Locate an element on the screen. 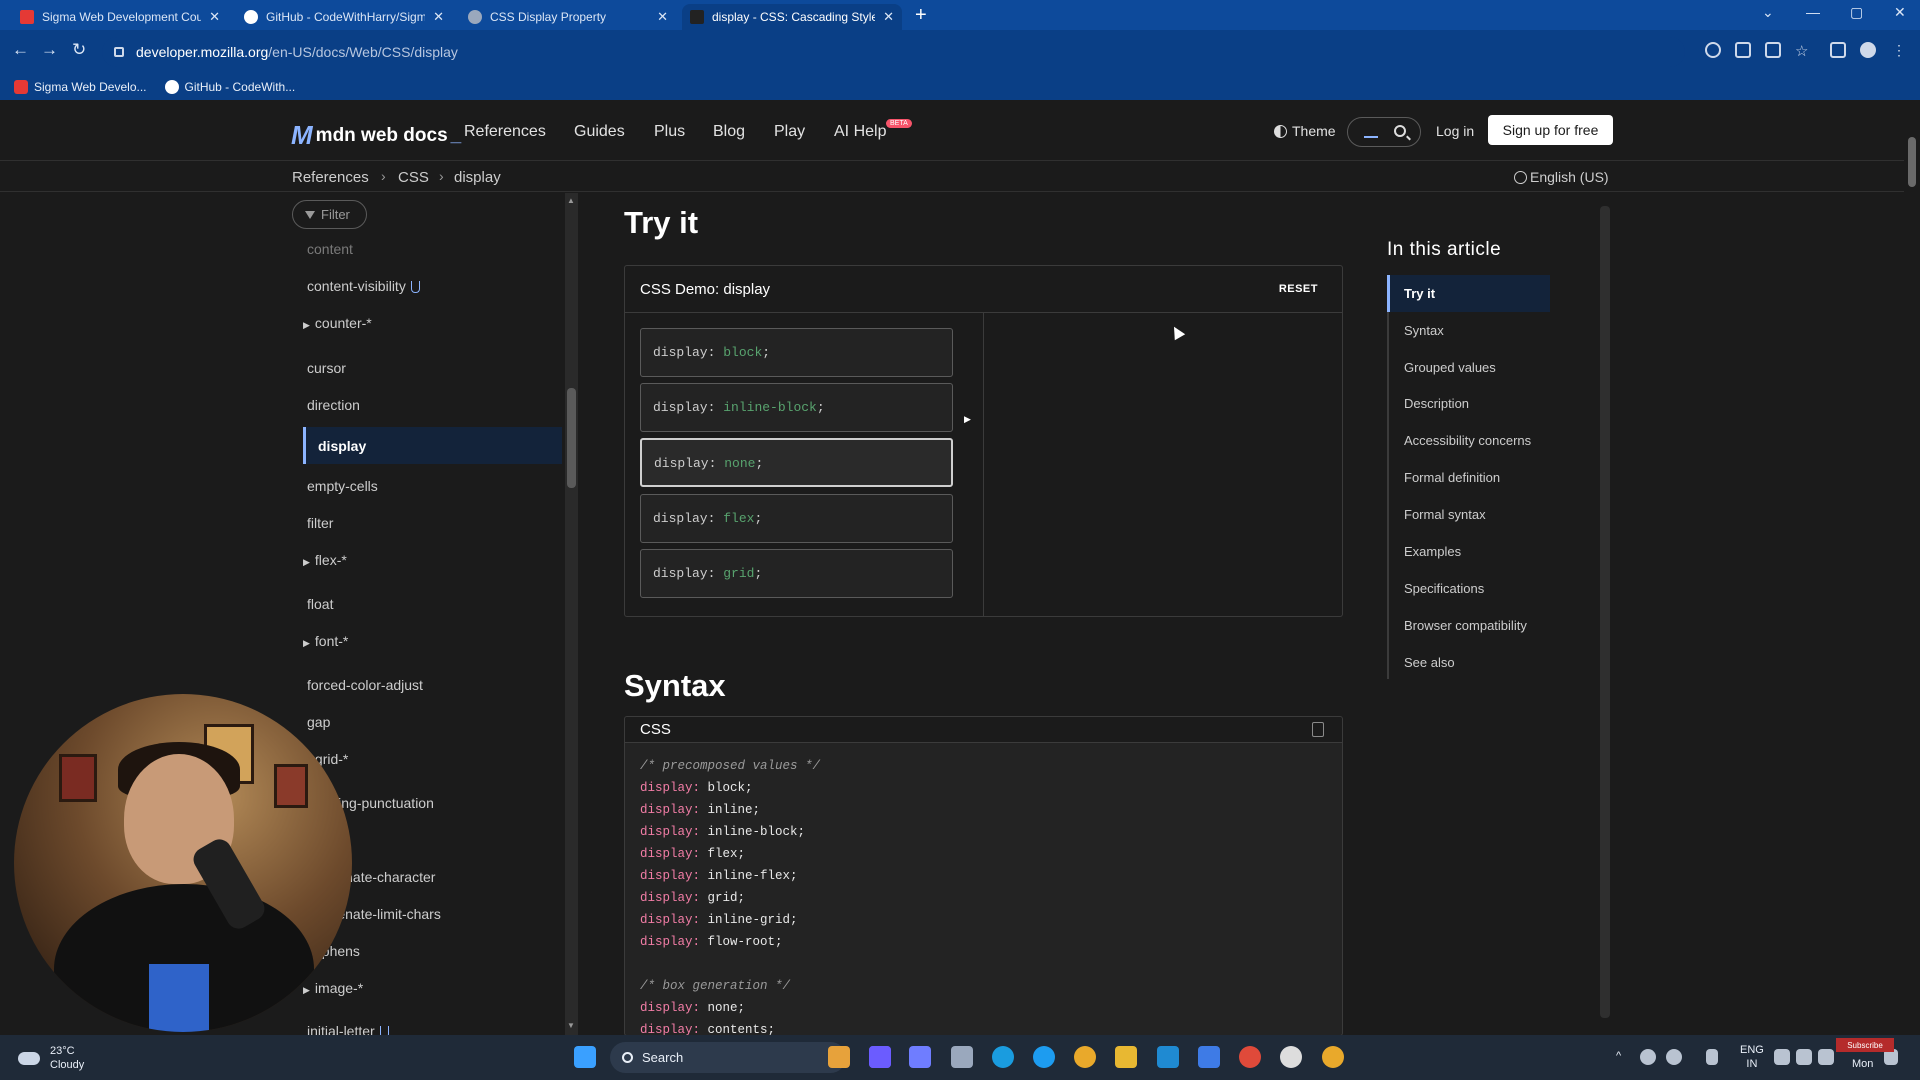 This screenshot has height=1080, width=1920. bookmark-star-icon: ☆ is located at coordinates (1803, 51).